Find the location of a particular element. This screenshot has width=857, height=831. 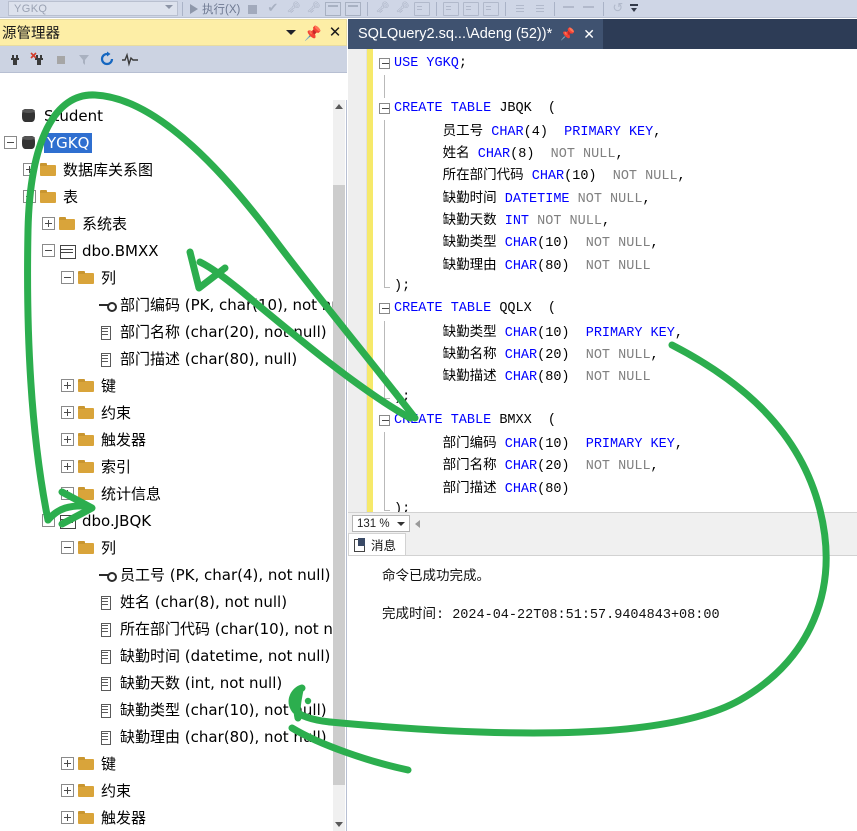

refresh-icon is located at coordinates (106, 59).